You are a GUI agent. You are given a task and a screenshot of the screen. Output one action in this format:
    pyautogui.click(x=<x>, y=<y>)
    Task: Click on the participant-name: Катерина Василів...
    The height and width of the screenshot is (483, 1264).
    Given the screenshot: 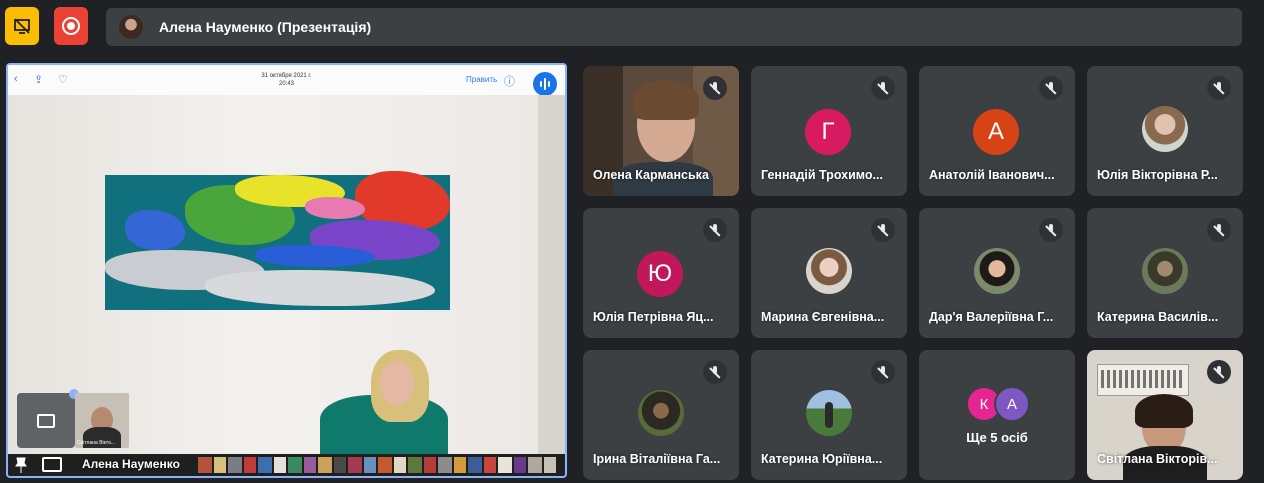 What is the action you would take?
    pyautogui.click(x=1158, y=317)
    